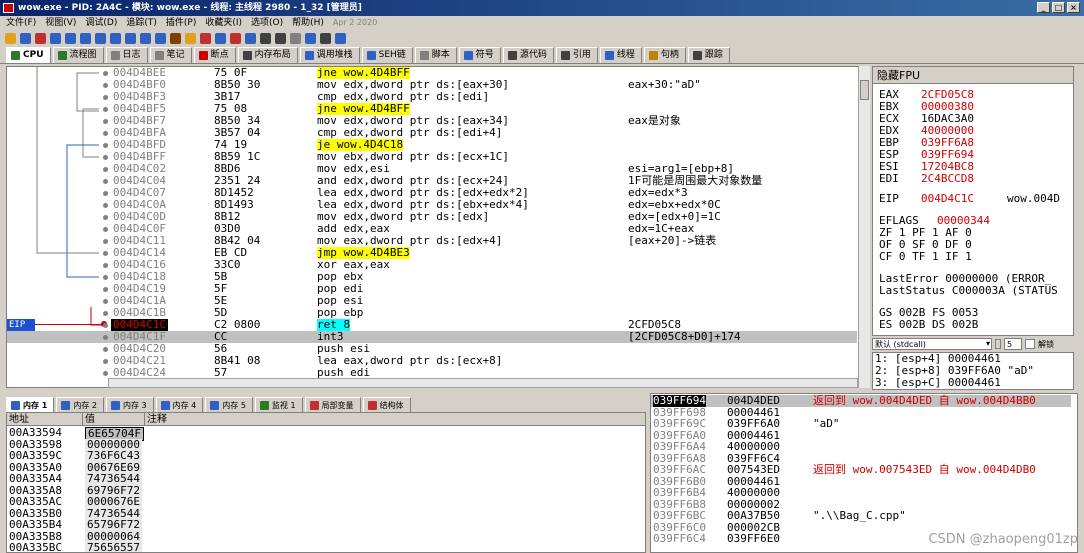 This screenshot has width=1084, height=553. Describe the element at coordinates (864, 227) in the screenshot. I see `disassembly-vscroll` at that location.